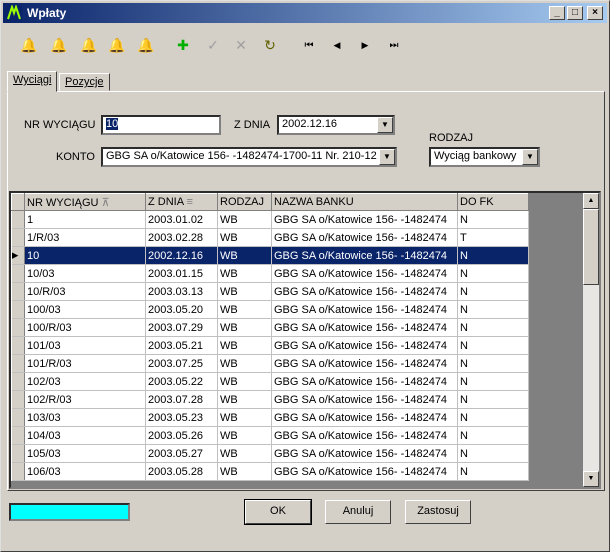 This screenshot has height=552, width=610. I want to click on table-cell: 106/03, so click(85, 471).